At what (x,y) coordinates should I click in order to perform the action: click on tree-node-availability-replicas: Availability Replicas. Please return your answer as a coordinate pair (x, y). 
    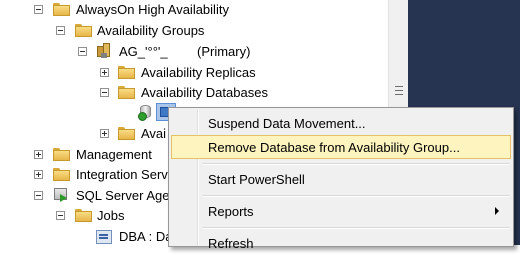
    Looking at the image, I should click on (195, 72).